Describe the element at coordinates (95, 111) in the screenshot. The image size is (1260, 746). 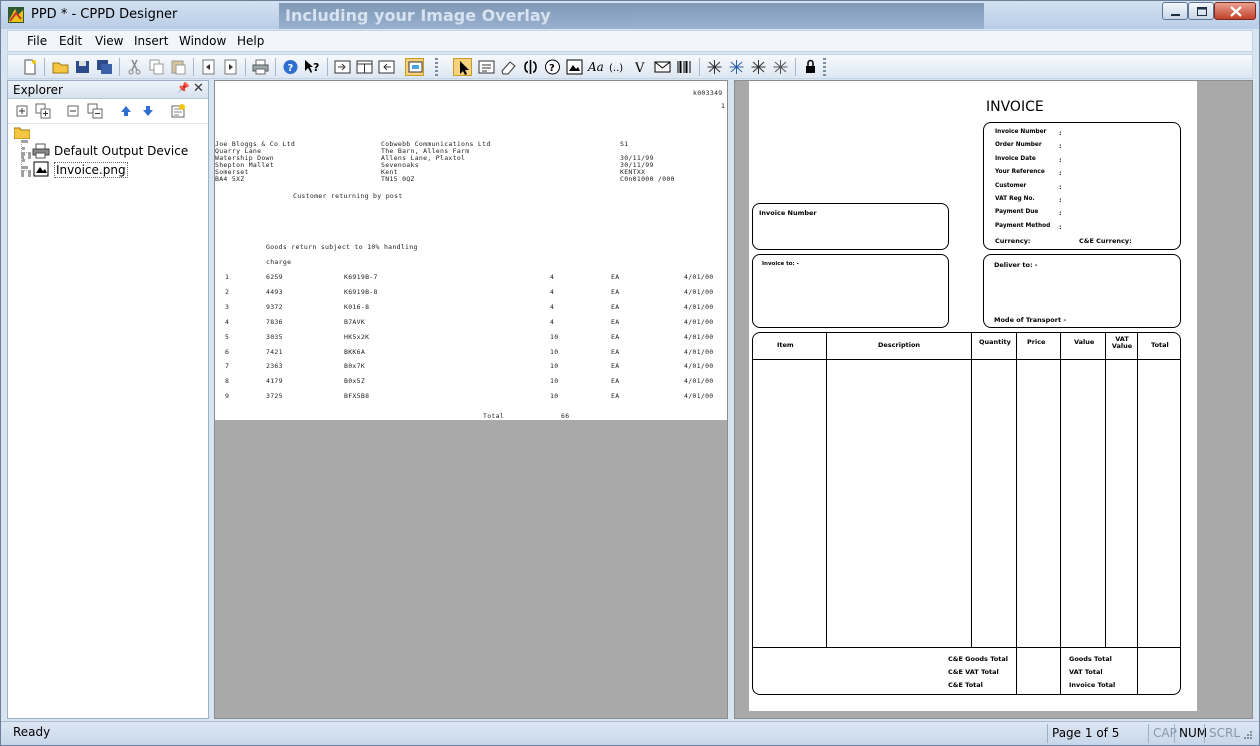
I see `collapse-all-icon` at that location.